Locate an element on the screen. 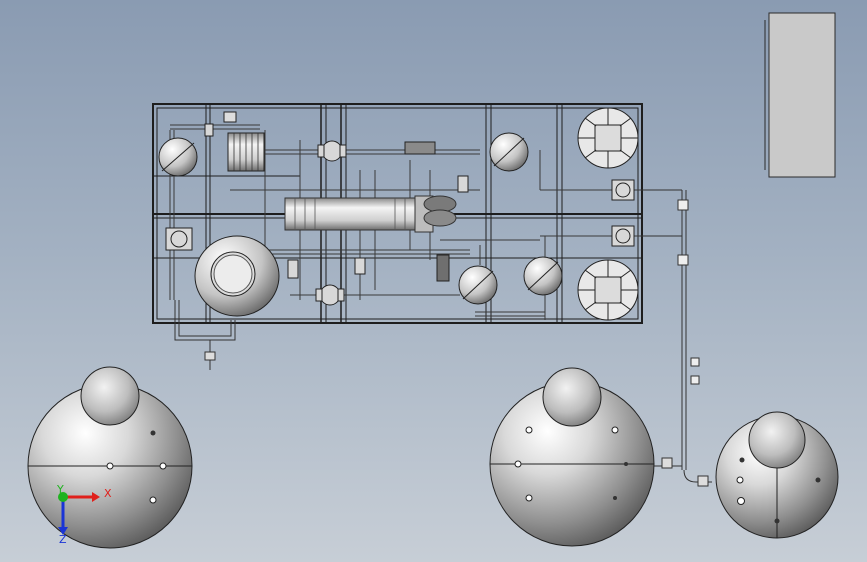 The width and height of the screenshot is (867, 562). filter-housing is located at coordinates (244, 141).